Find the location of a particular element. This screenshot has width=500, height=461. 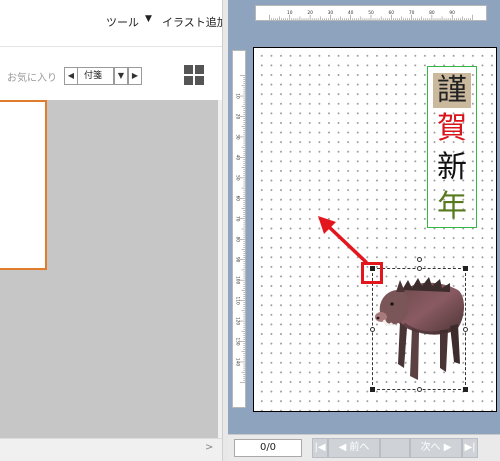

greeting-char-2: 賀 is located at coordinates (452, 128).